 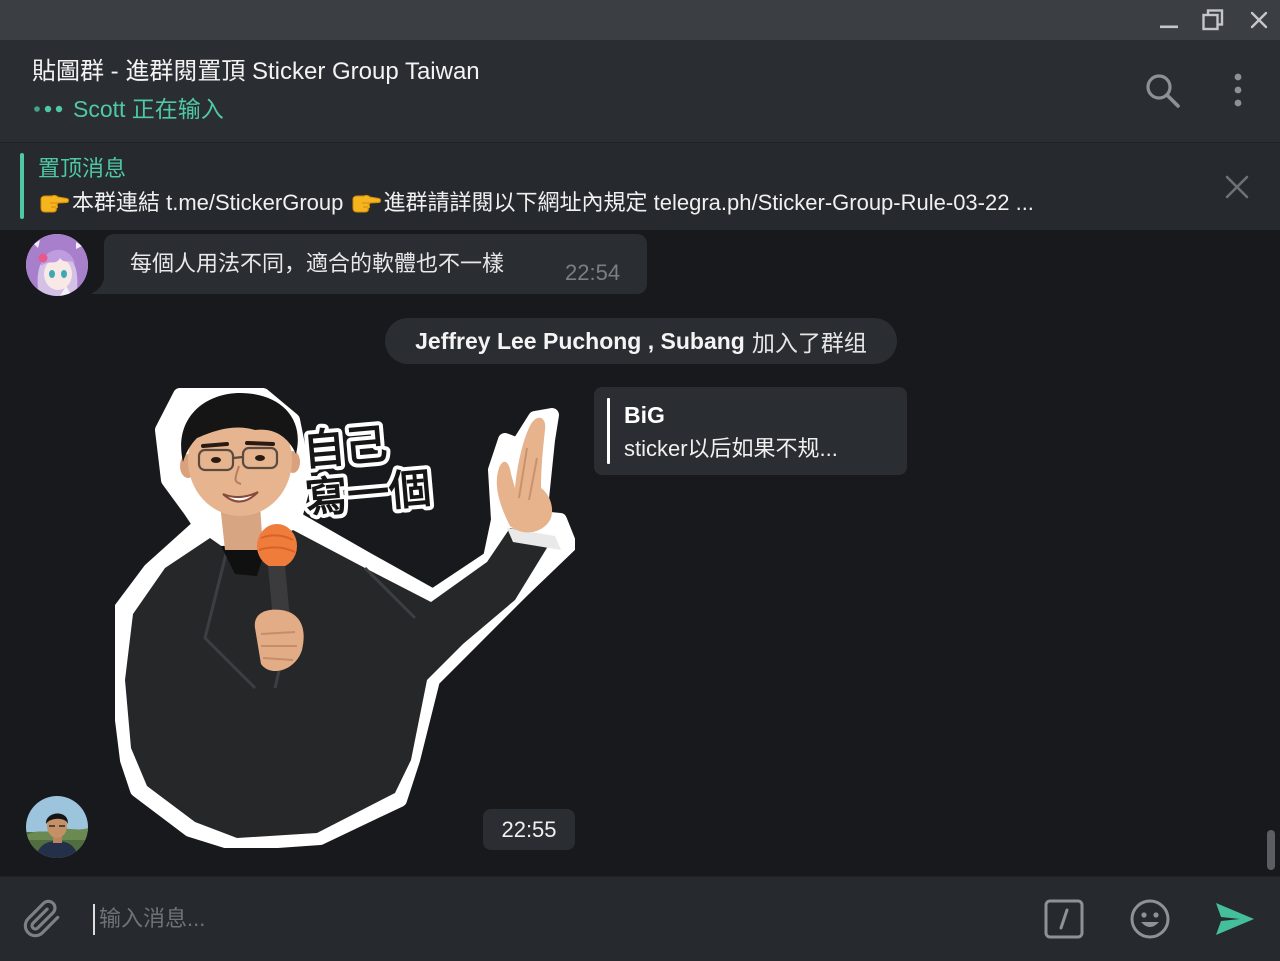 I want to click on restore-icon, so click(x=1213, y=20).